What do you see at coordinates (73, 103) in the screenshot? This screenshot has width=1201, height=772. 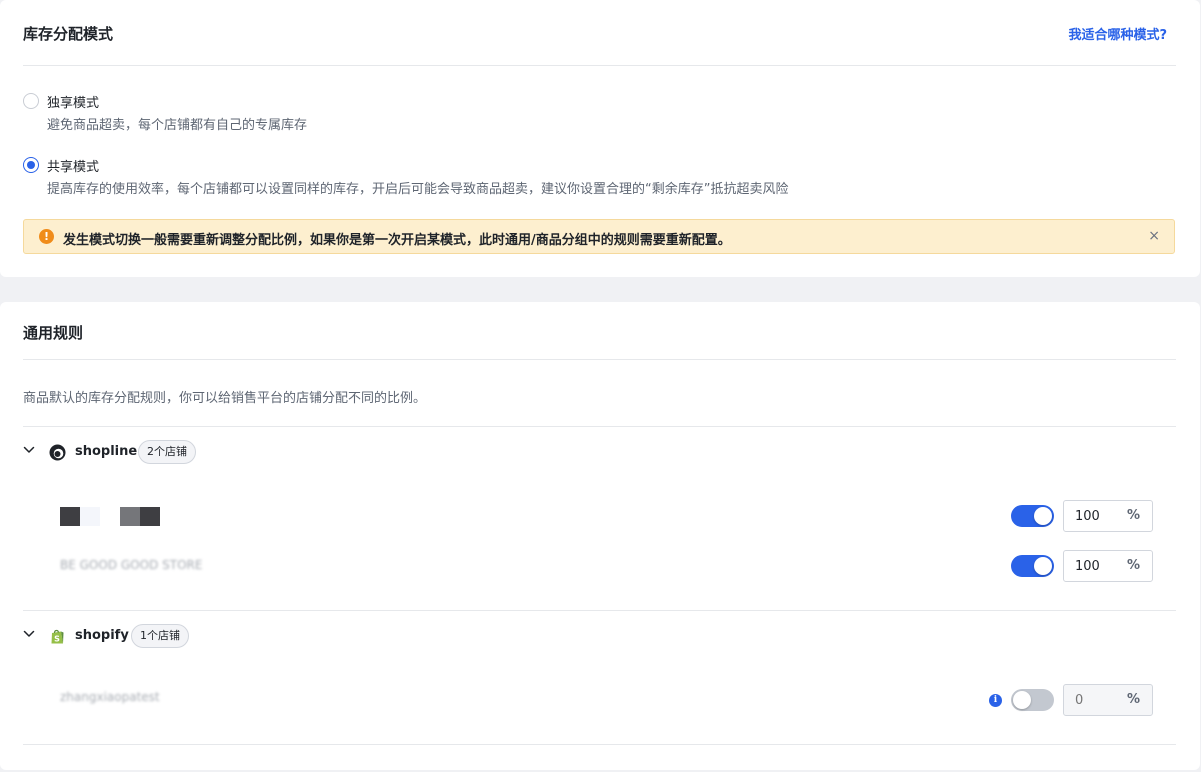 I see `radio-exclusive-label: 独享模式` at bounding box center [73, 103].